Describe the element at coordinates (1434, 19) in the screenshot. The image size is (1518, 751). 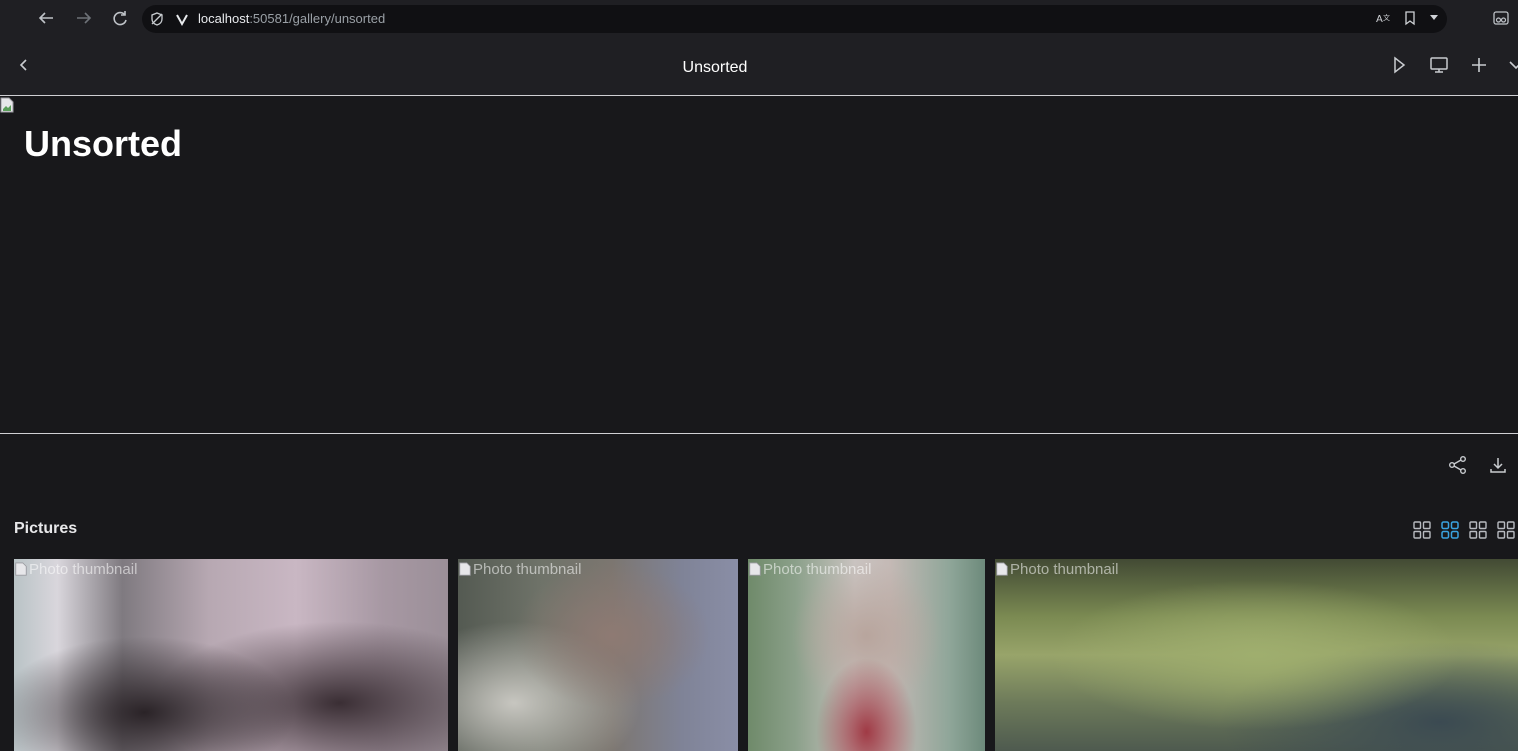
I see `dropdown-icon` at that location.